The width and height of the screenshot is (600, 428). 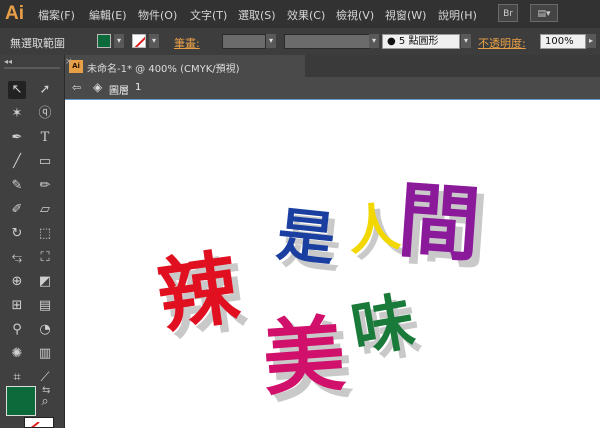 What do you see at coordinates (157, 15) in the screenshot?
I see `menu-object: 物件(O)` at bounding box center [157, 15].